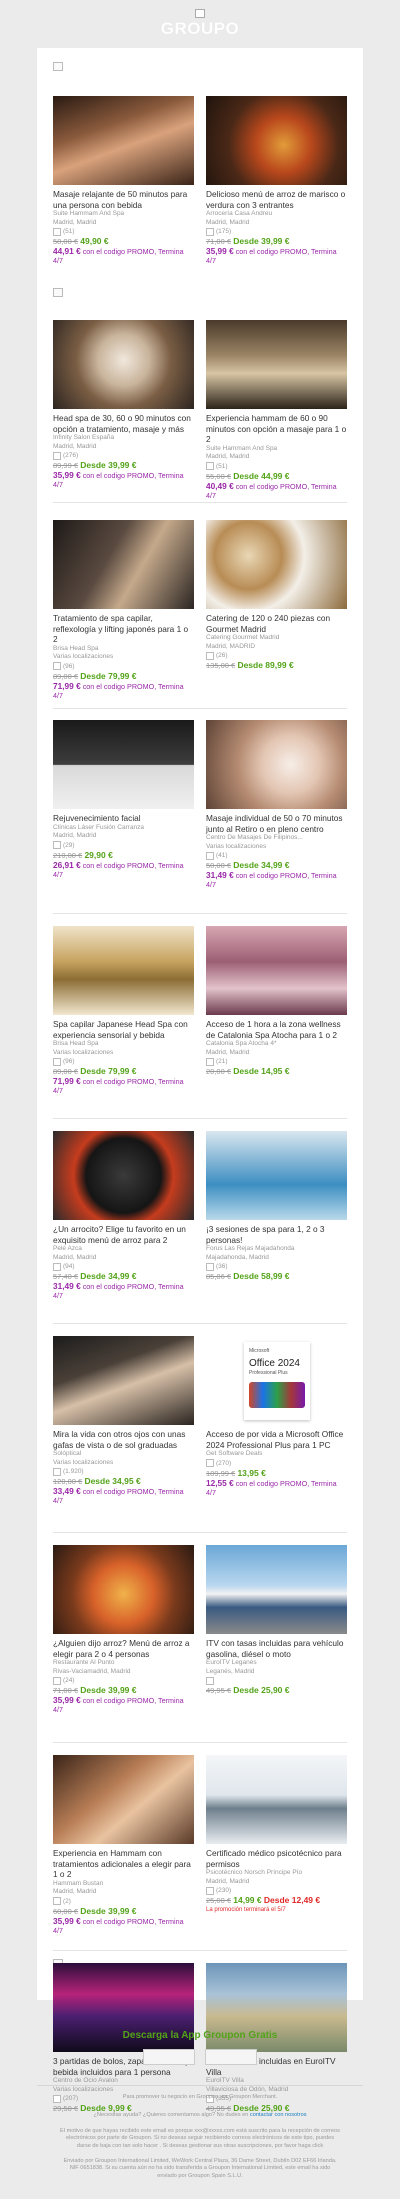 This screenshot has height=2199, width=400. What do you see at coordinates (221, 666) in the screenshot?
I see `old-price: 135,00 €` at bounding box center [221, 666].